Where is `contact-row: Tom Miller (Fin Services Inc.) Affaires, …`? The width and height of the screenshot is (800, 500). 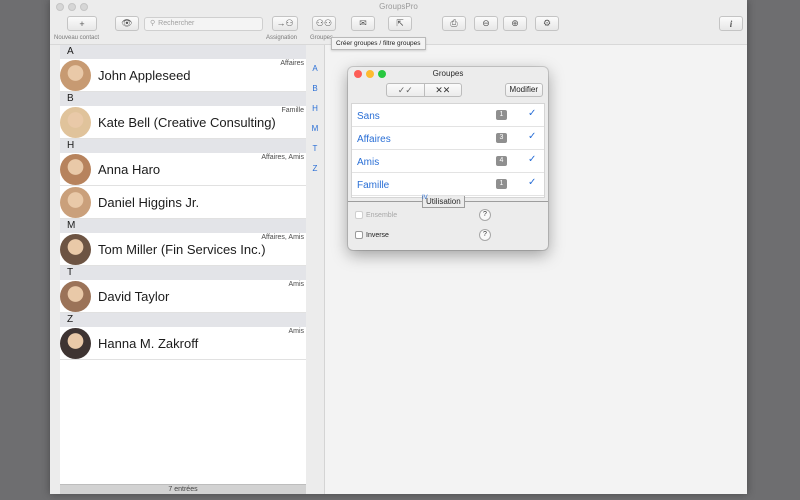 contact-row: Tom Miller (Fin Services Inc.) Affaires, … is located at coordinates (183, 249).